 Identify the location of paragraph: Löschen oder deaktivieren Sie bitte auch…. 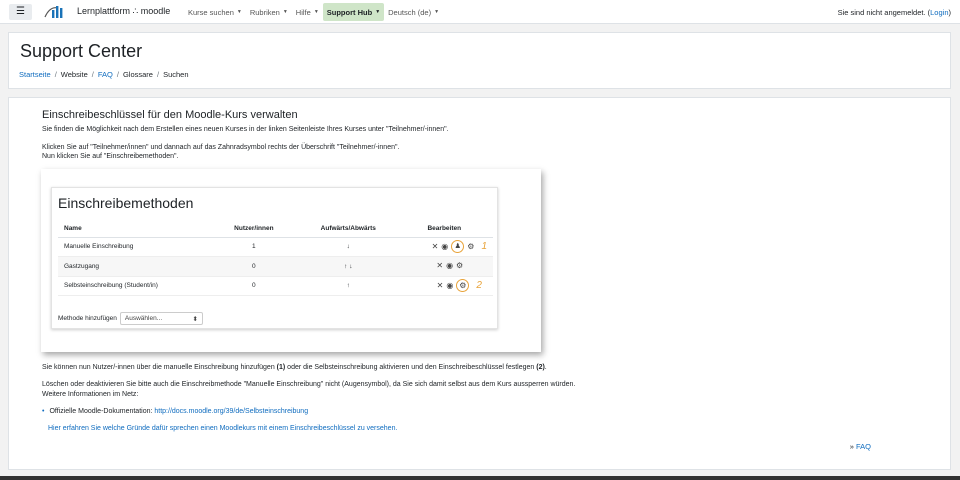
(309, 384).